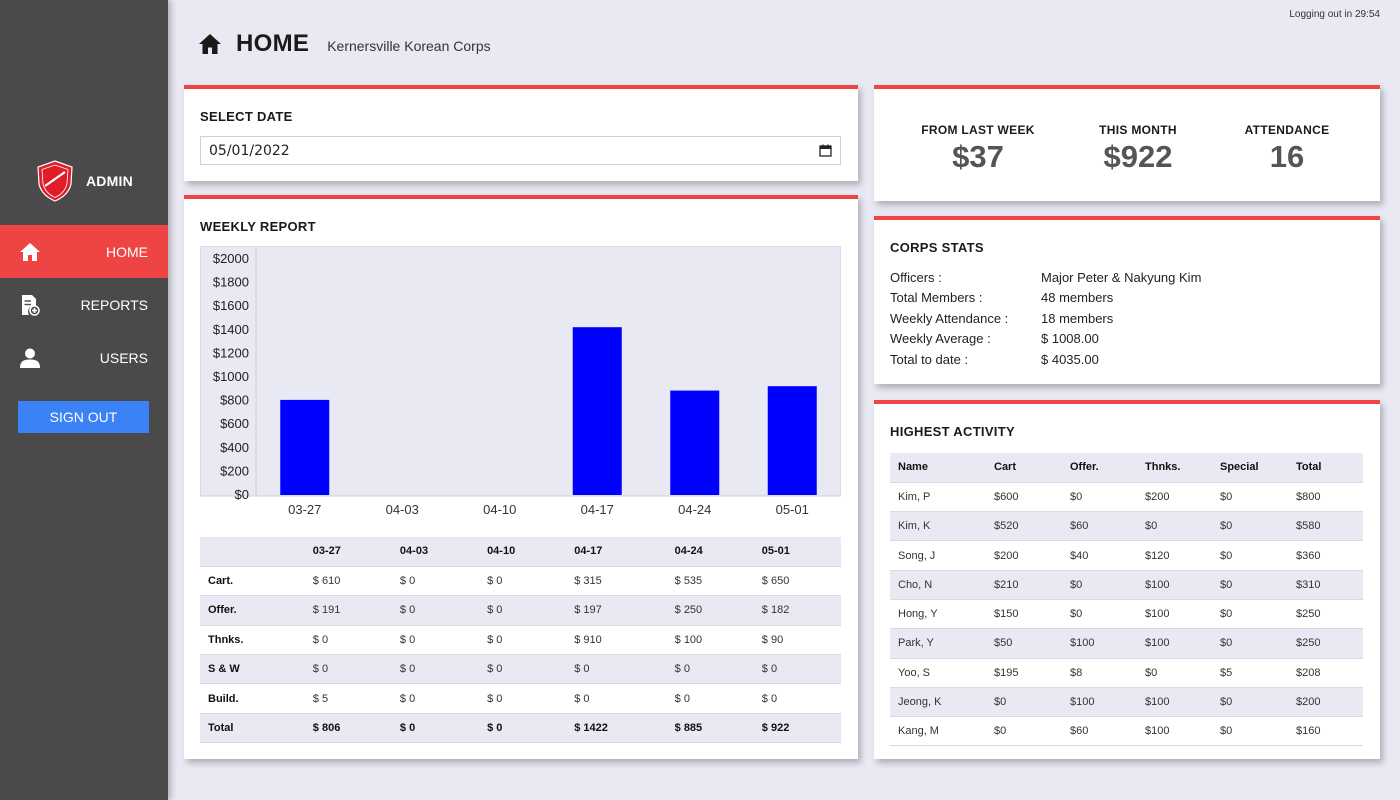 The image size is (1400, 800). Describe the element at coordinates (252, 698) in the screenshot. I see `row-label: Build.` at that location.